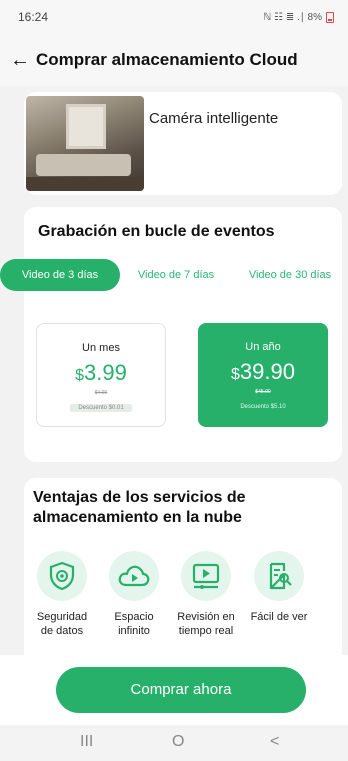 The height and width of the screenshot is (761, 348). What do you see at coordinates (206, 624) in the screenshot?
I see `benefit-label: Revisión en tiempo real` at bounding box center [206, 624].